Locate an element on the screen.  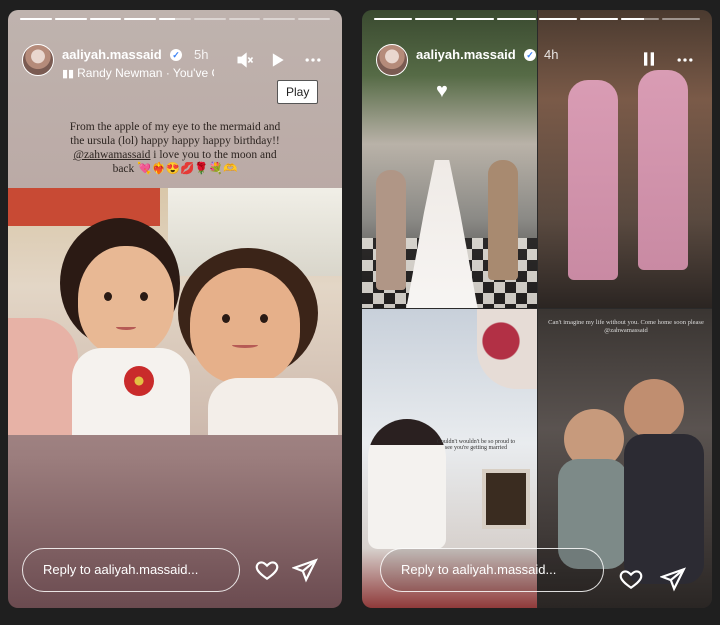
child-shirt is located at coordinates (273, 406).